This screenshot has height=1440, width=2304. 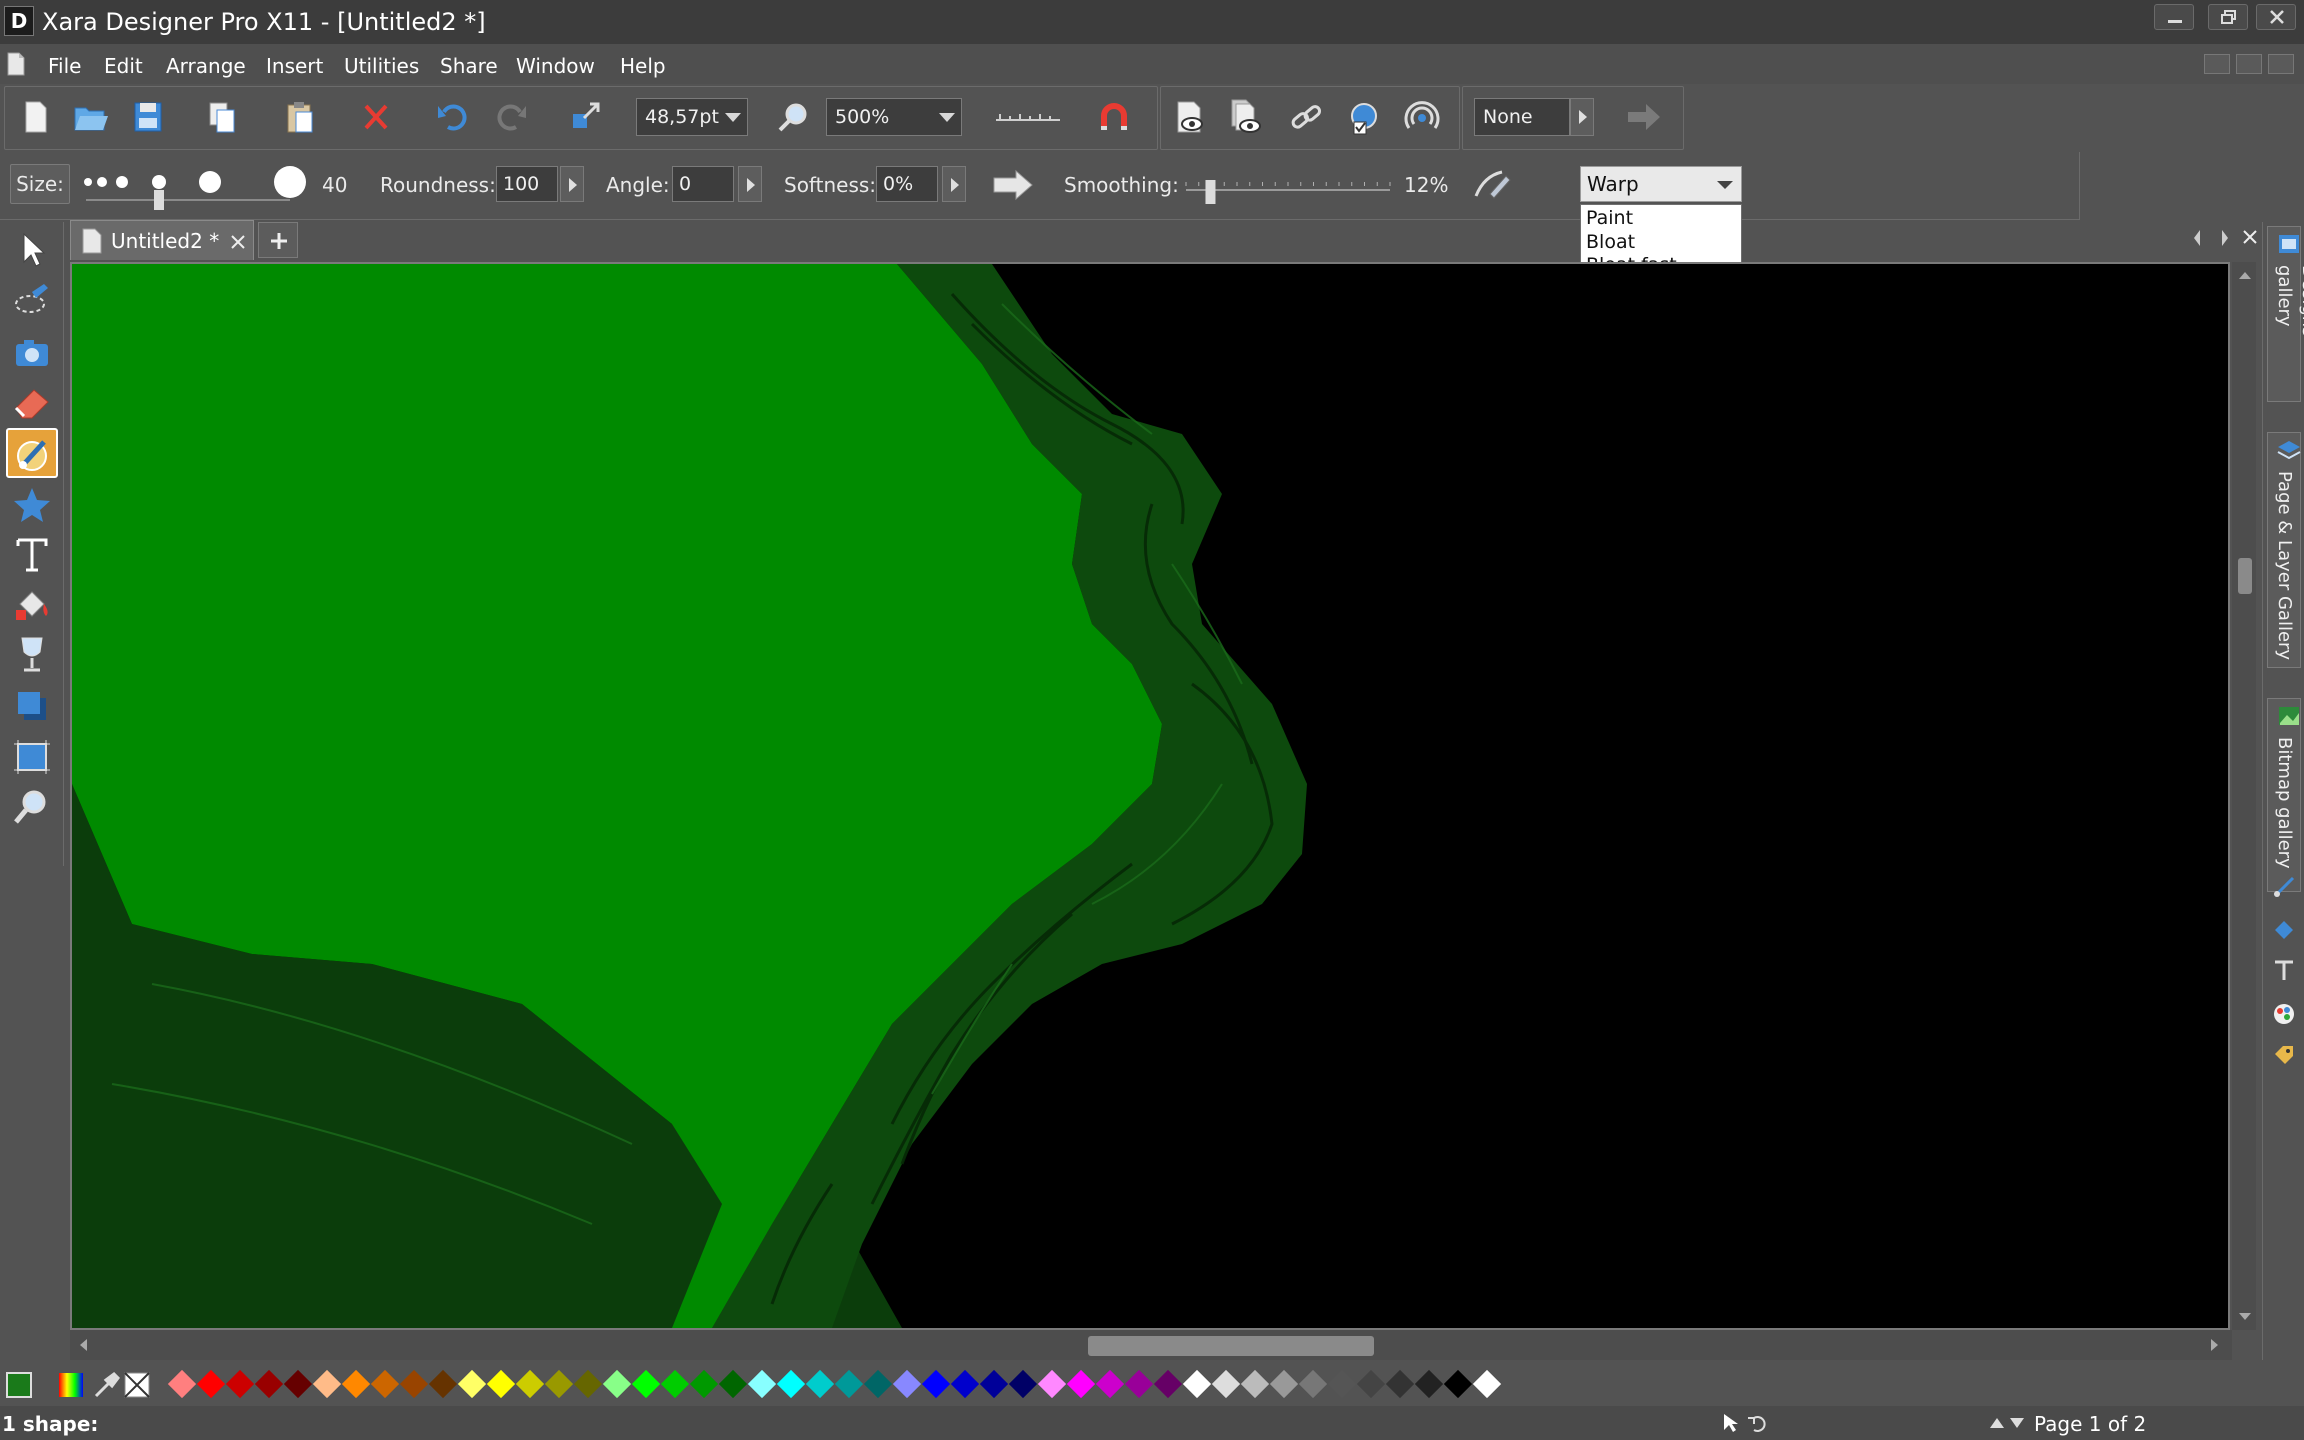 What do you see at coordinates (300, 117) in the screenshot?
I see `paste-button` at bounding box center [300, 117].